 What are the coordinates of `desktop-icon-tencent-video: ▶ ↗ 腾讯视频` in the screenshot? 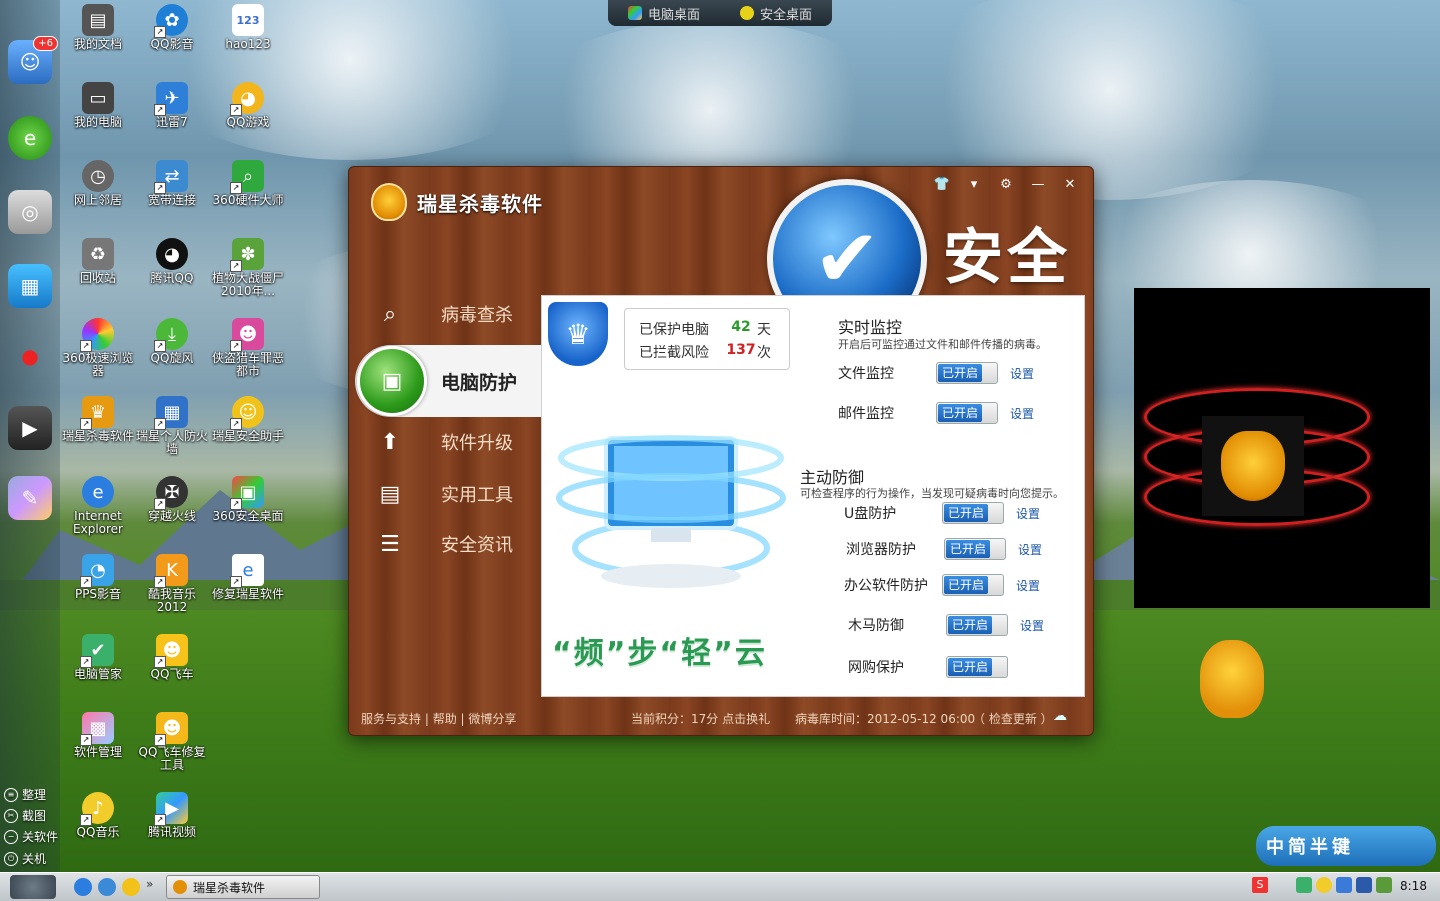 It's located at (172, 815).